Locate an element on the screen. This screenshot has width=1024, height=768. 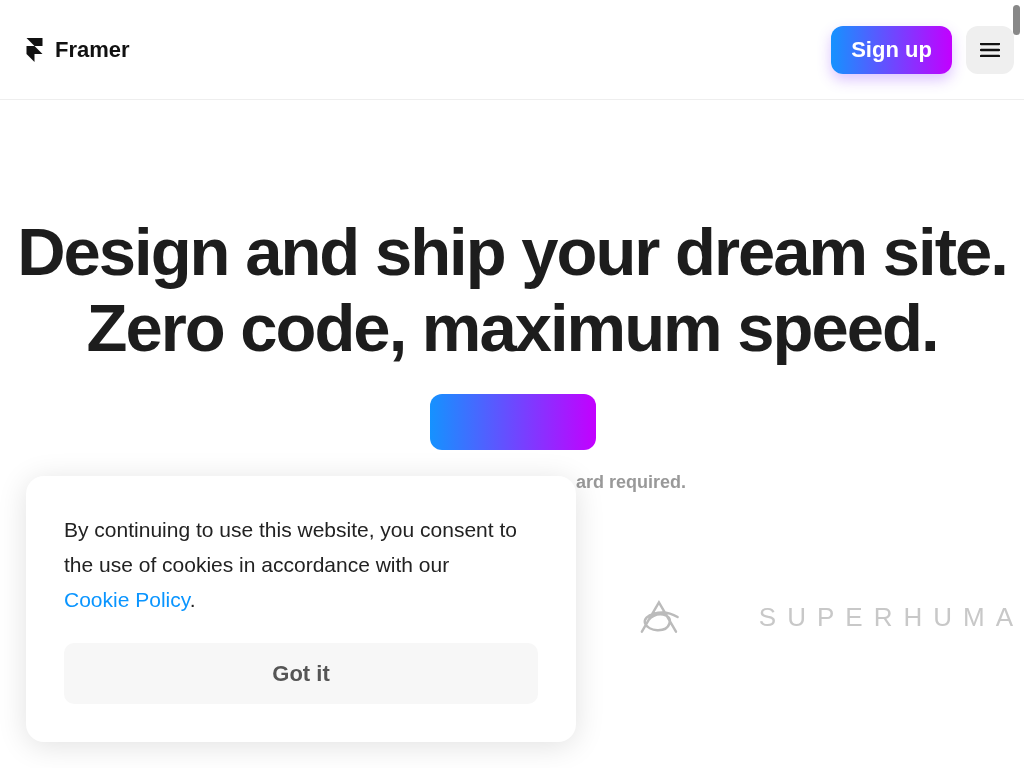
scrollbar-thumb is located at coordinates (1016, 20).